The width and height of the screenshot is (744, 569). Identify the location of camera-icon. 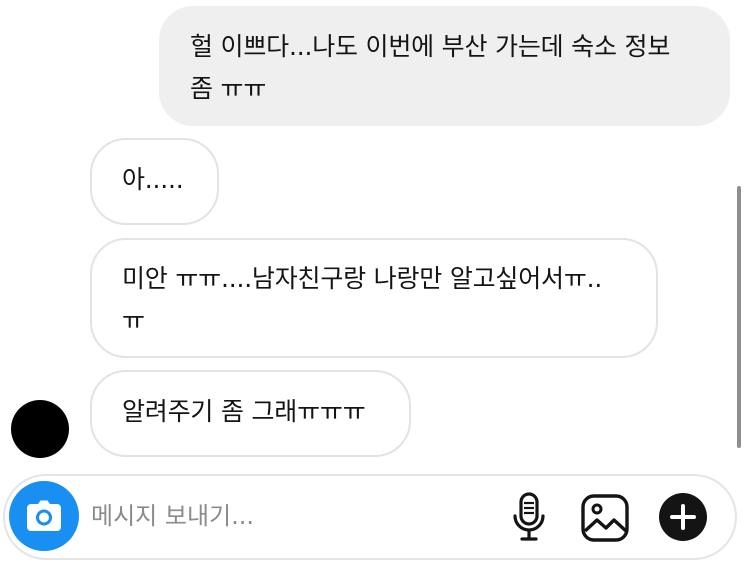
(44, 515).